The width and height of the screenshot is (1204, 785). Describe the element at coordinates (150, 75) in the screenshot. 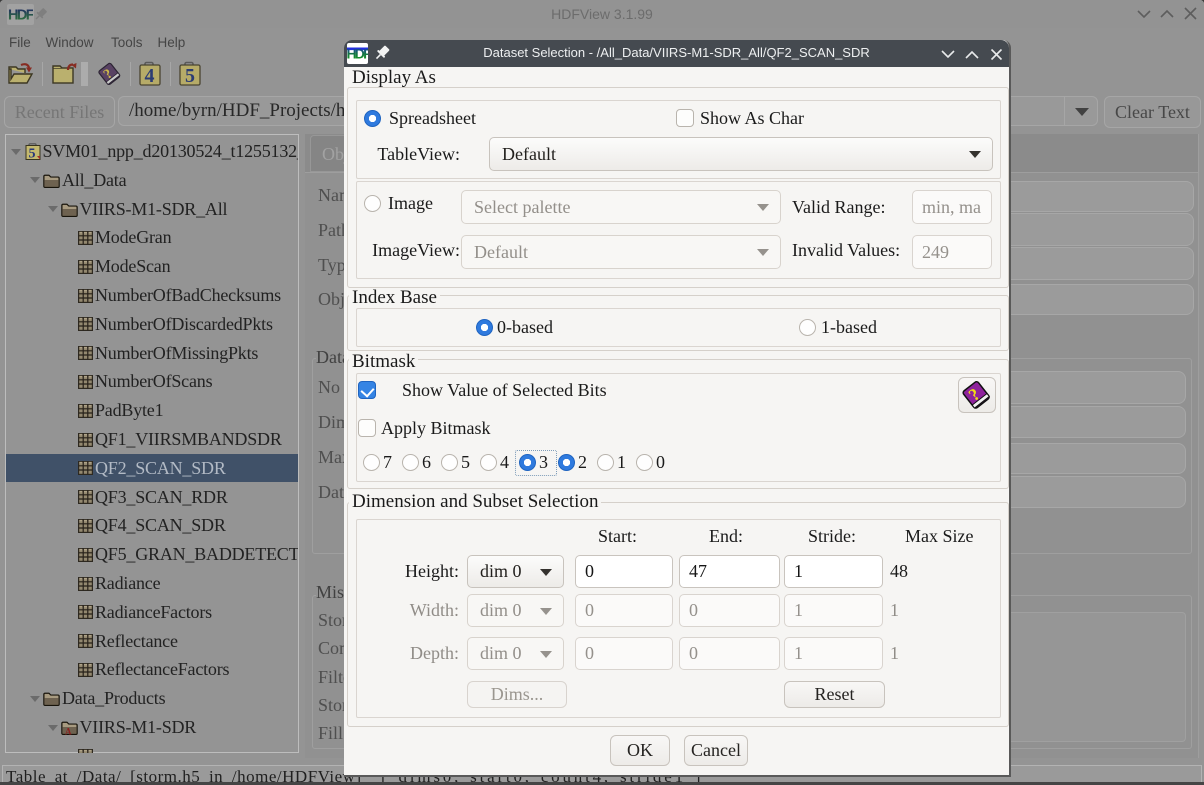

I see `svg-text: 4` at that location.